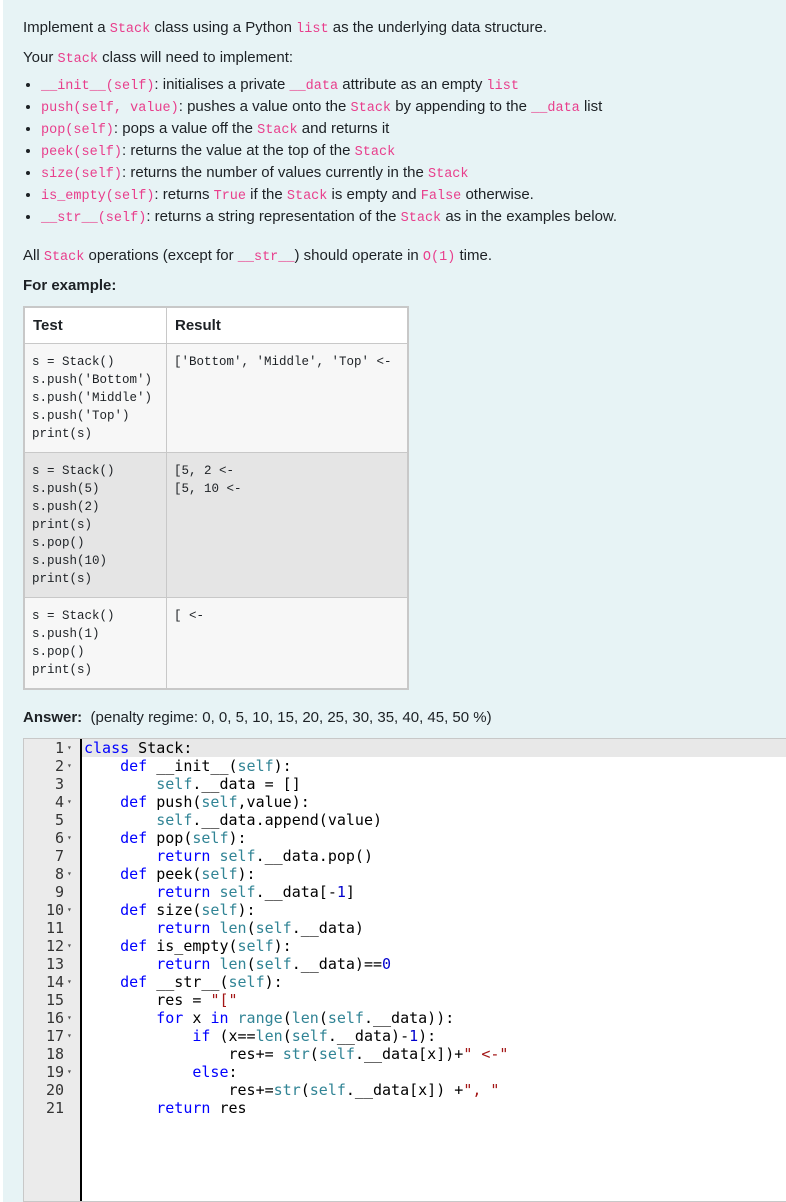 Image resolution: width=786 pixels, height=1202 pixels. Describe the element at coordinates (183, 982) in the screenshot. I see `code-line: def __str__(self):` at that location.